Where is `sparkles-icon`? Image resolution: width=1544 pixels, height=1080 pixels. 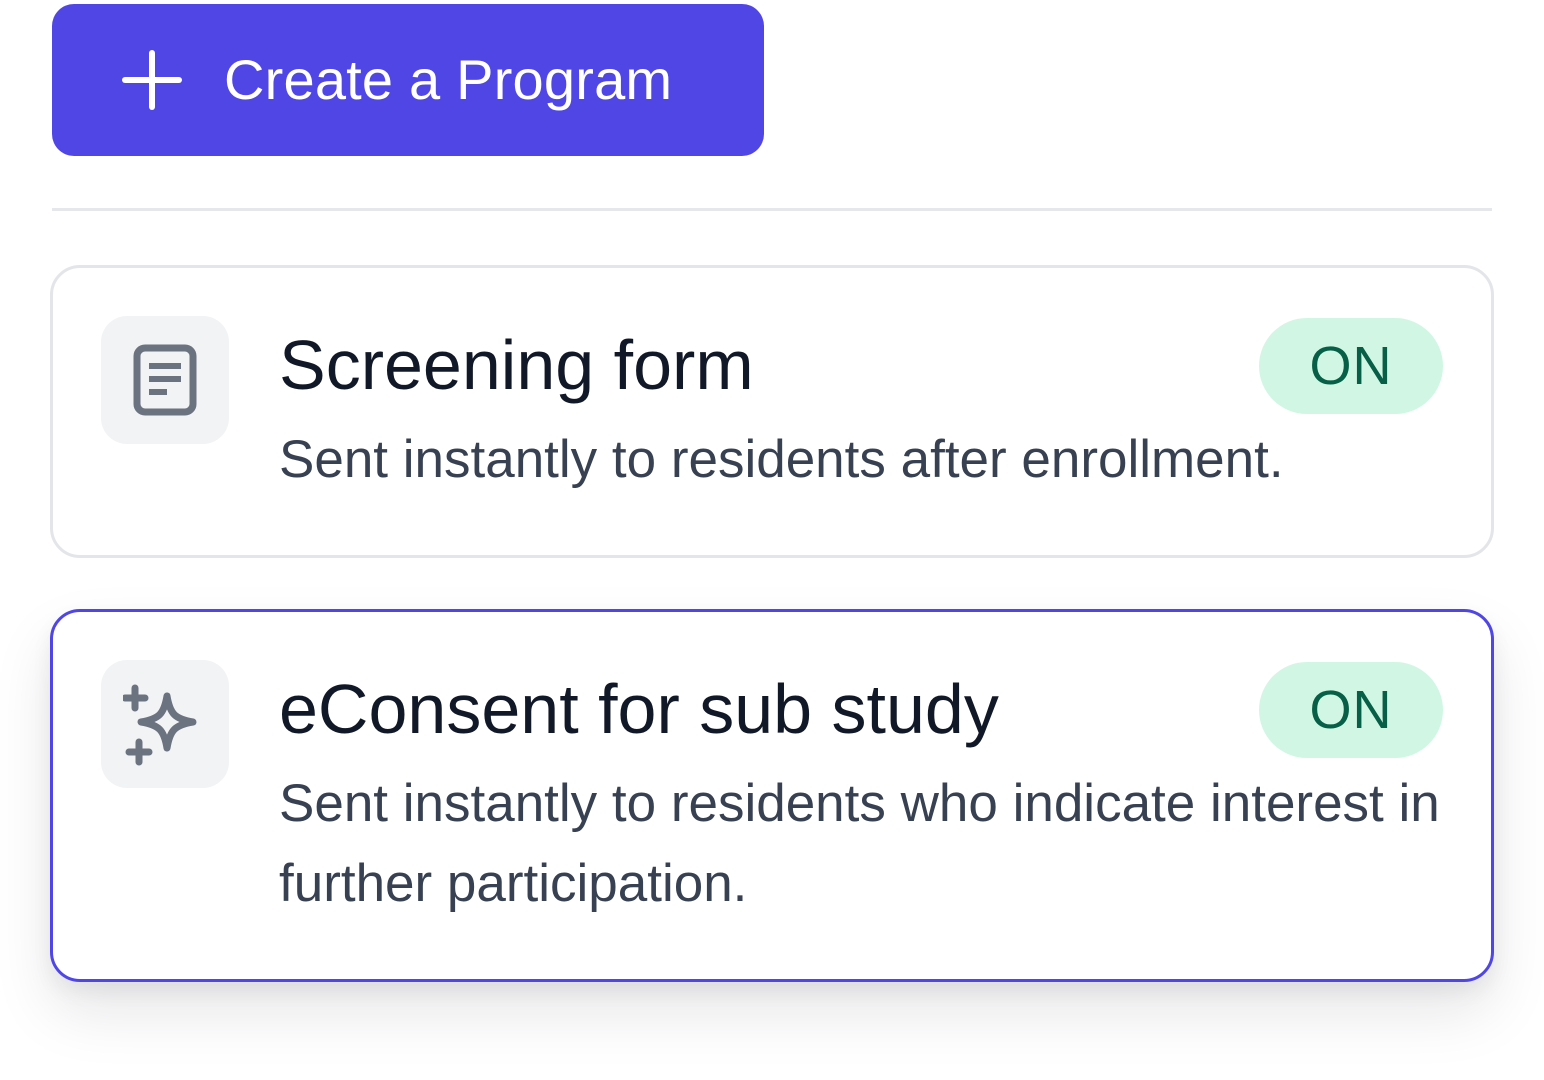
sparkles-icon is located at coordinates (160, 725).